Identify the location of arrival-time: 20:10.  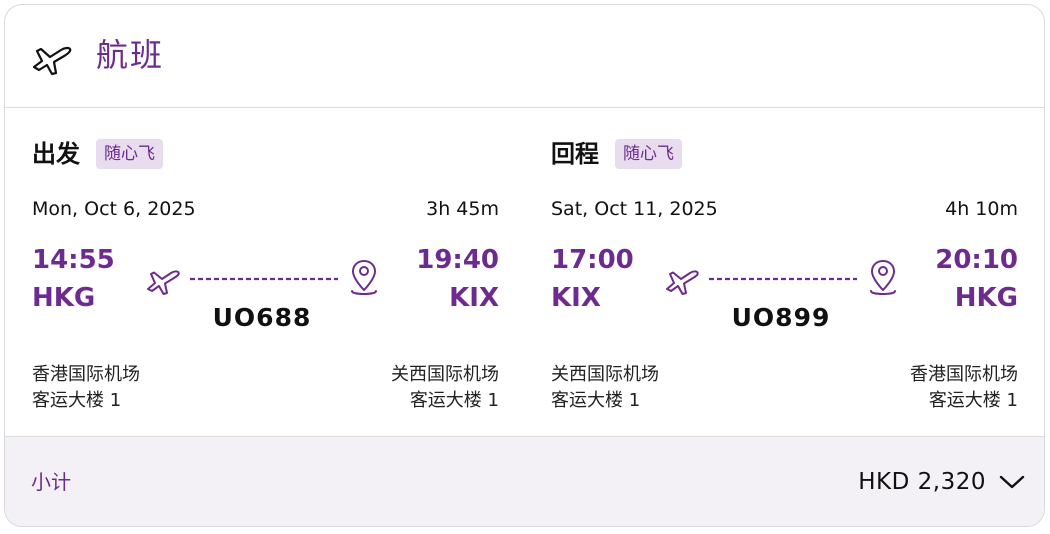
(976, 260).